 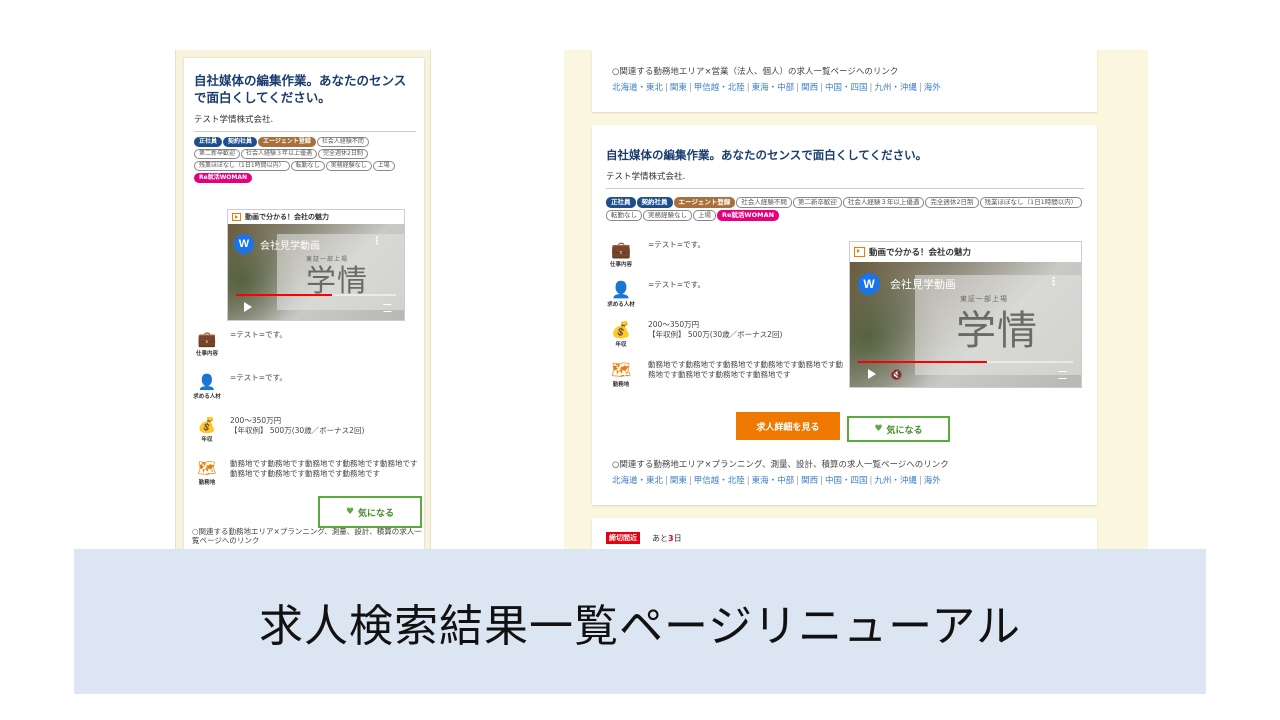 I want to click on video-heading: 動画で分かる！会社の魅力, so click(x=965, y=252).